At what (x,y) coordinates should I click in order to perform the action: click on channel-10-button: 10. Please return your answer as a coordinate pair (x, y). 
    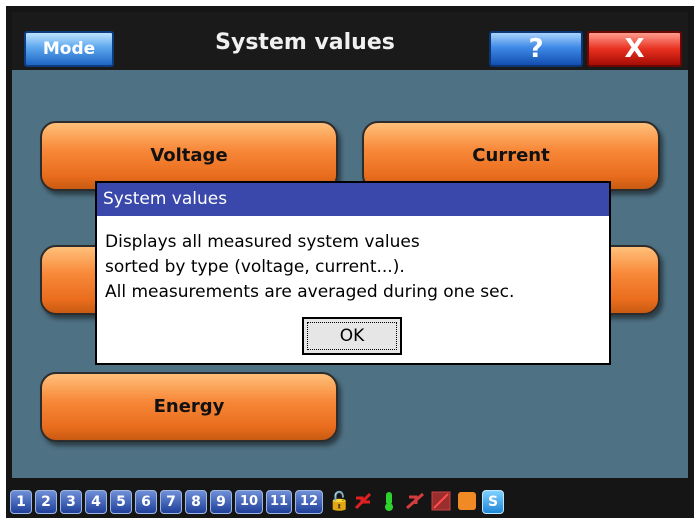
    Looking at the image, I should click on (249, 502).